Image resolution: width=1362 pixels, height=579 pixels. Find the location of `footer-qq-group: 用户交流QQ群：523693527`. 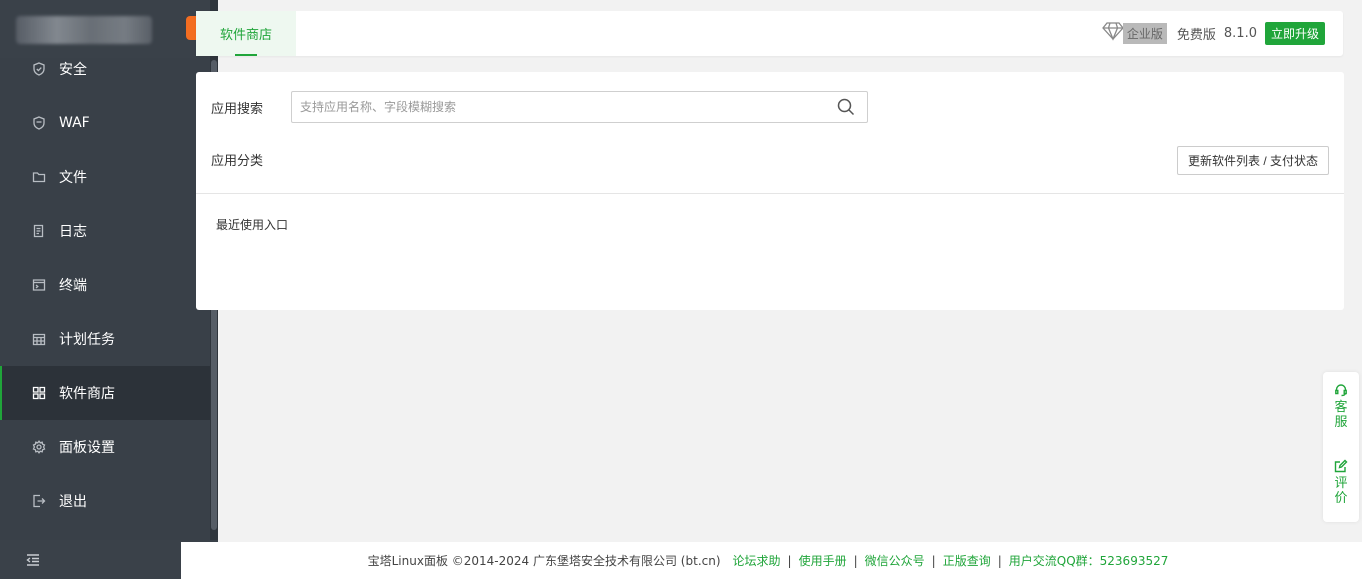

footer-qq-group: 用户交流QQ群：523693527 is located at coordinates (1089, 560).